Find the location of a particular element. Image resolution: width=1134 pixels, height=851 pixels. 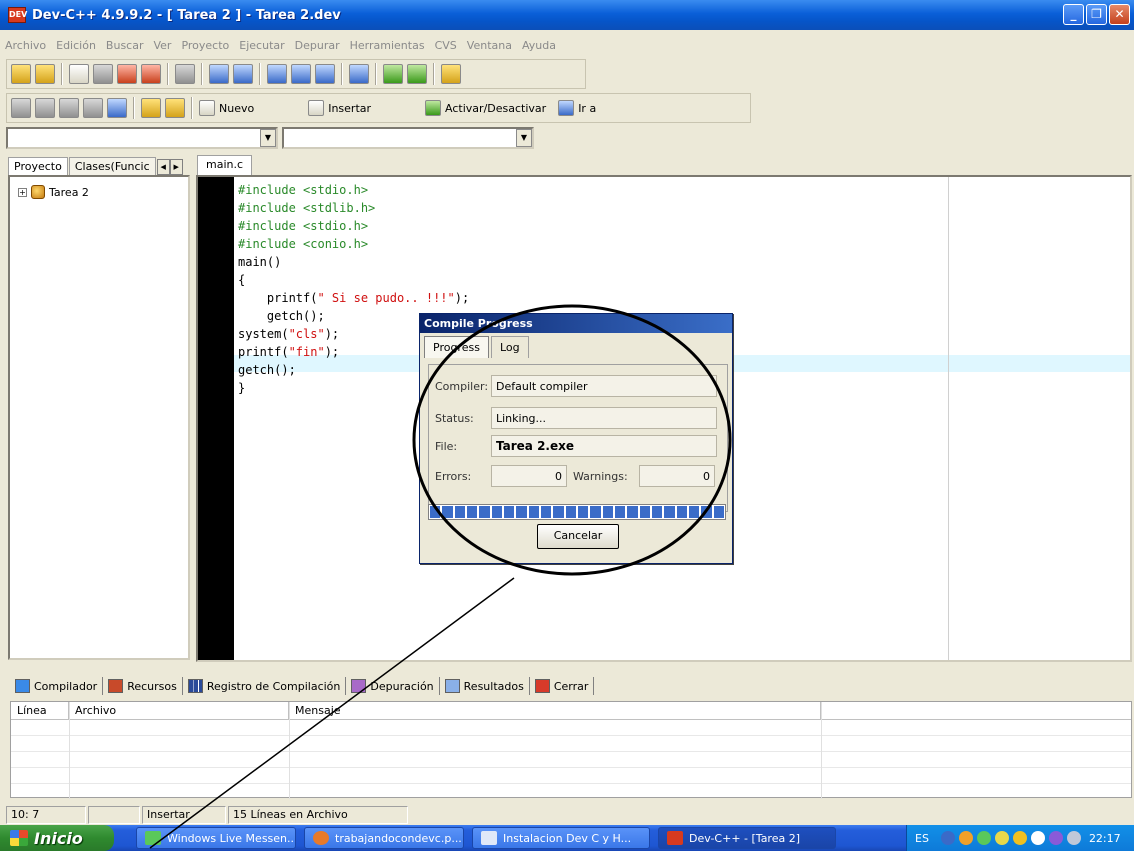

project-icon is located at coordinates (21, 74).